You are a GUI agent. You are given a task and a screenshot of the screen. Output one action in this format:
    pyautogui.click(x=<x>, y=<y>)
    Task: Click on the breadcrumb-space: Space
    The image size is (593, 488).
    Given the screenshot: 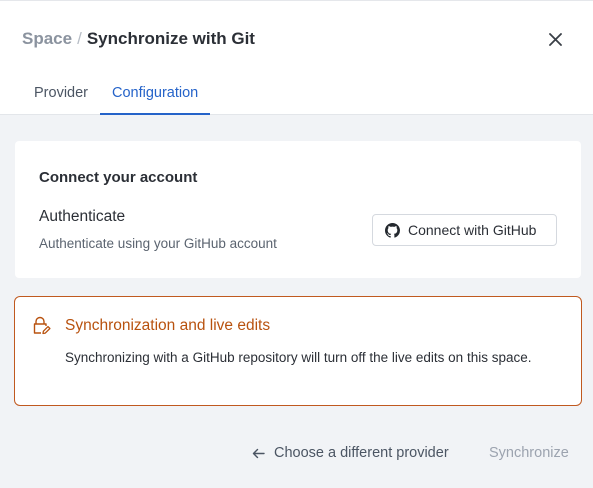 What is the action you would take?
    pyautogui.click(x=47, y=39)
    